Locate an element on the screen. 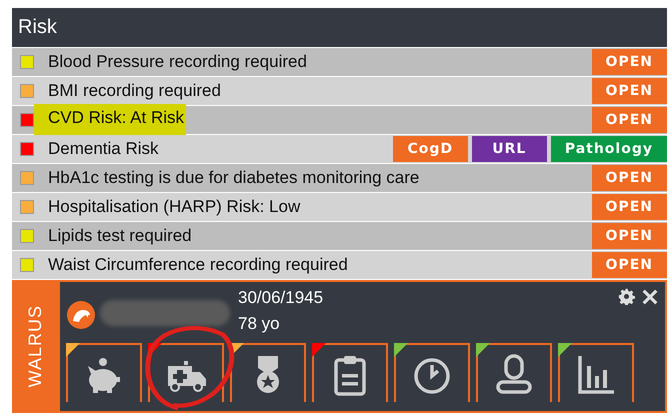 This screenshot has width=670, height=415. risk-label: Hospitalisation (HARP) Risk: Low is located at coordinates (174, 207).